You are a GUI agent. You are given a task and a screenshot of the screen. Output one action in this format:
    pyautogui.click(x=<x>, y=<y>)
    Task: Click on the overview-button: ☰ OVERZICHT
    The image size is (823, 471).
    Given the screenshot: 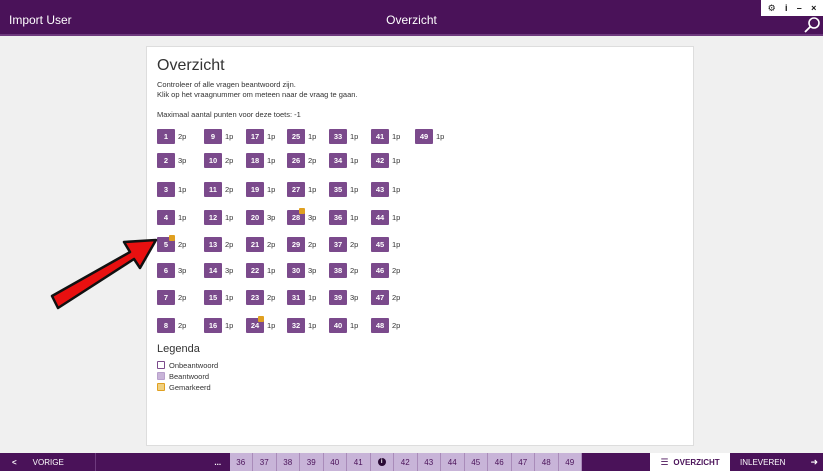 What is the action you would take?
    pyautogui.click(x=690, y=462)
    